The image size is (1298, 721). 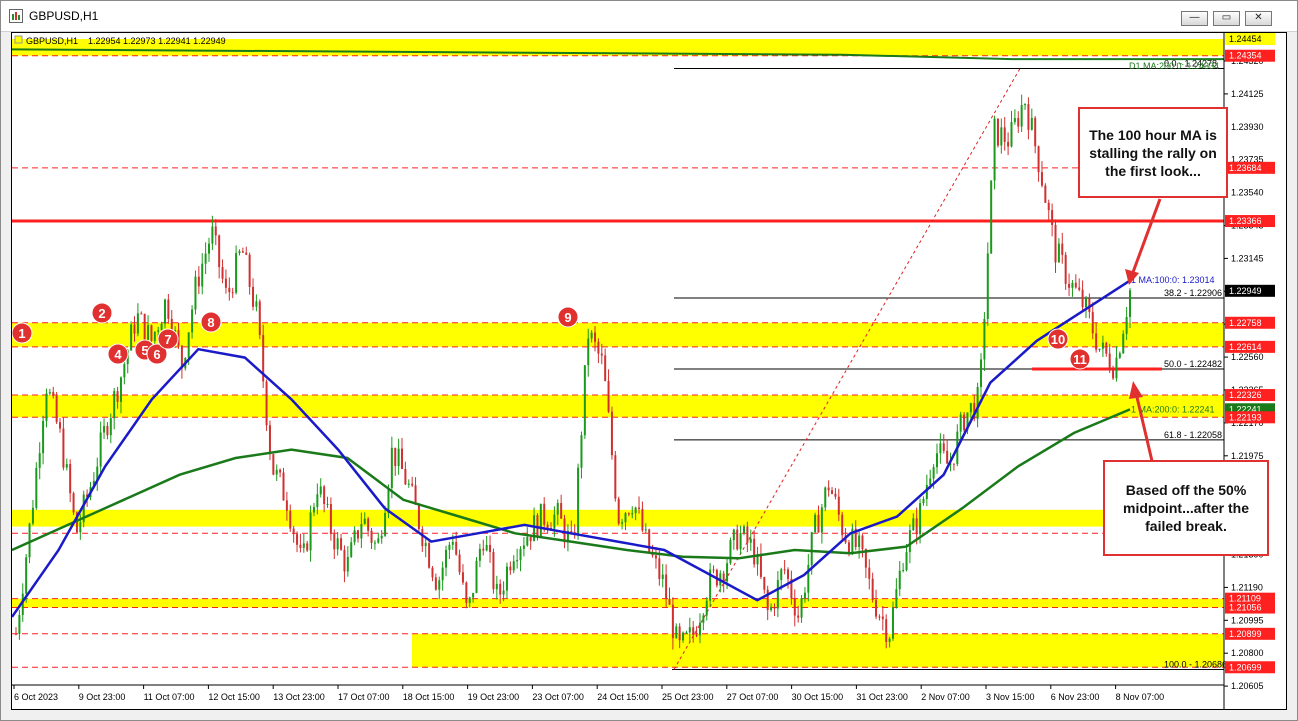 I want to click on ohlc-values: 1.22954 1.22973 1.22941 1.22949, so click(x=157, y=41).